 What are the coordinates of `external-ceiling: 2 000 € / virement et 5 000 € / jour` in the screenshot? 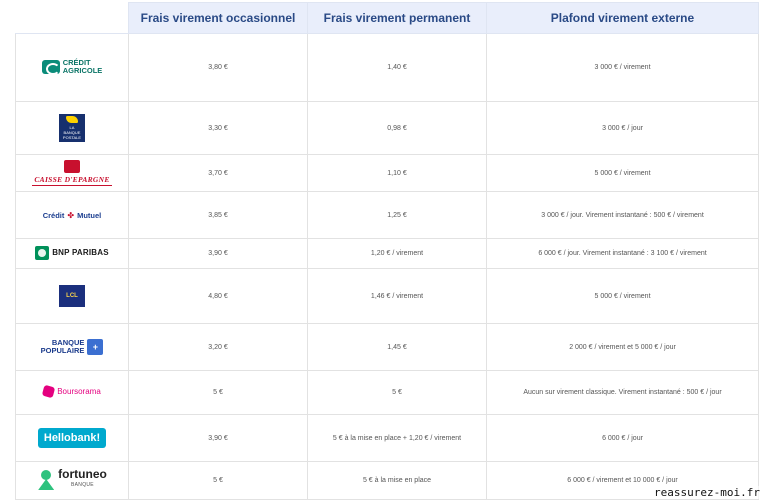 It's located at (622, 347).